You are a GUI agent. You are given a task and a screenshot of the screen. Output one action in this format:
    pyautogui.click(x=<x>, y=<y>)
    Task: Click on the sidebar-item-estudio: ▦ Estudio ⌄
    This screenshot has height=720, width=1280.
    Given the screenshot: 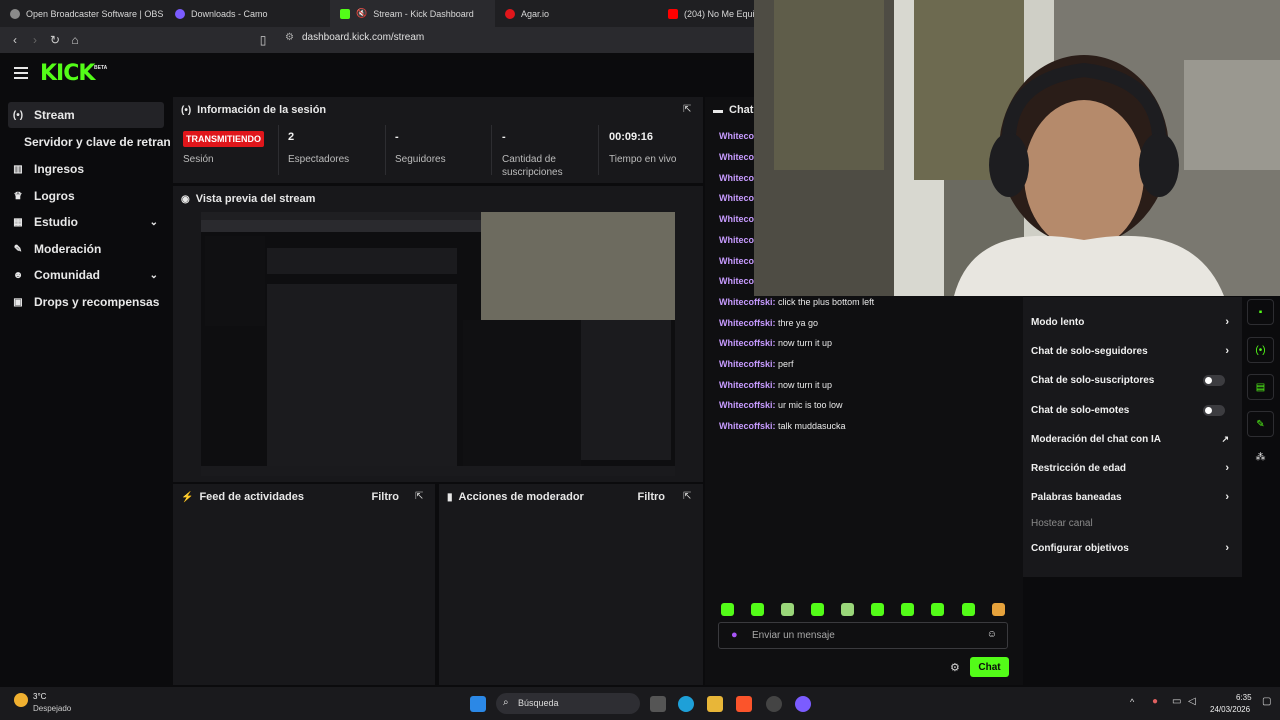 What is the action you would take?
    pyautogui.click(x=86, y=222)
    